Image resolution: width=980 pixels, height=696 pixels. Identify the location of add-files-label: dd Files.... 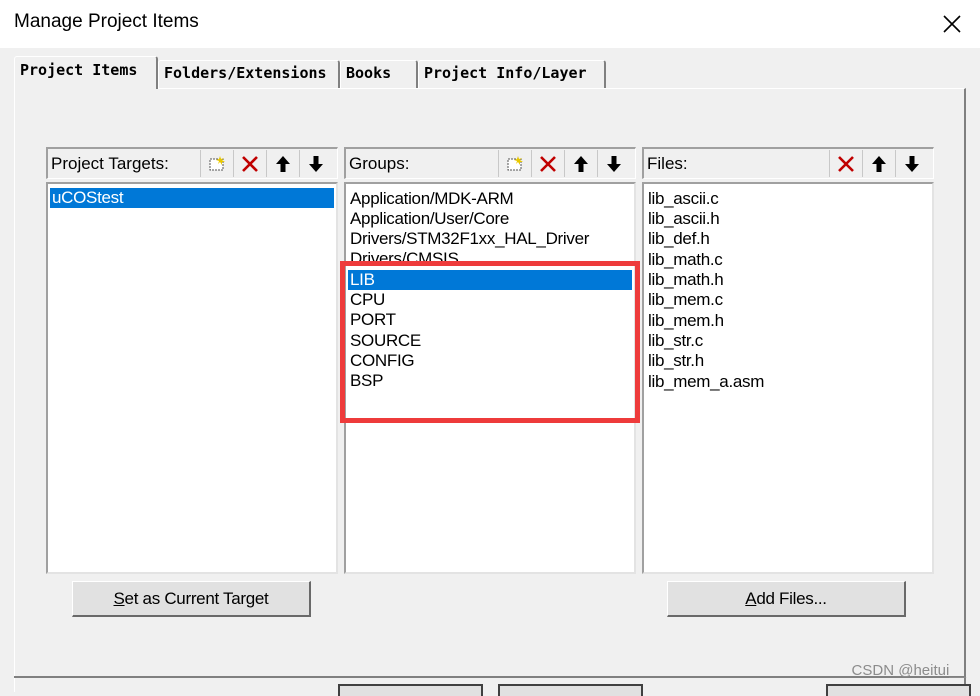
(791, 598).